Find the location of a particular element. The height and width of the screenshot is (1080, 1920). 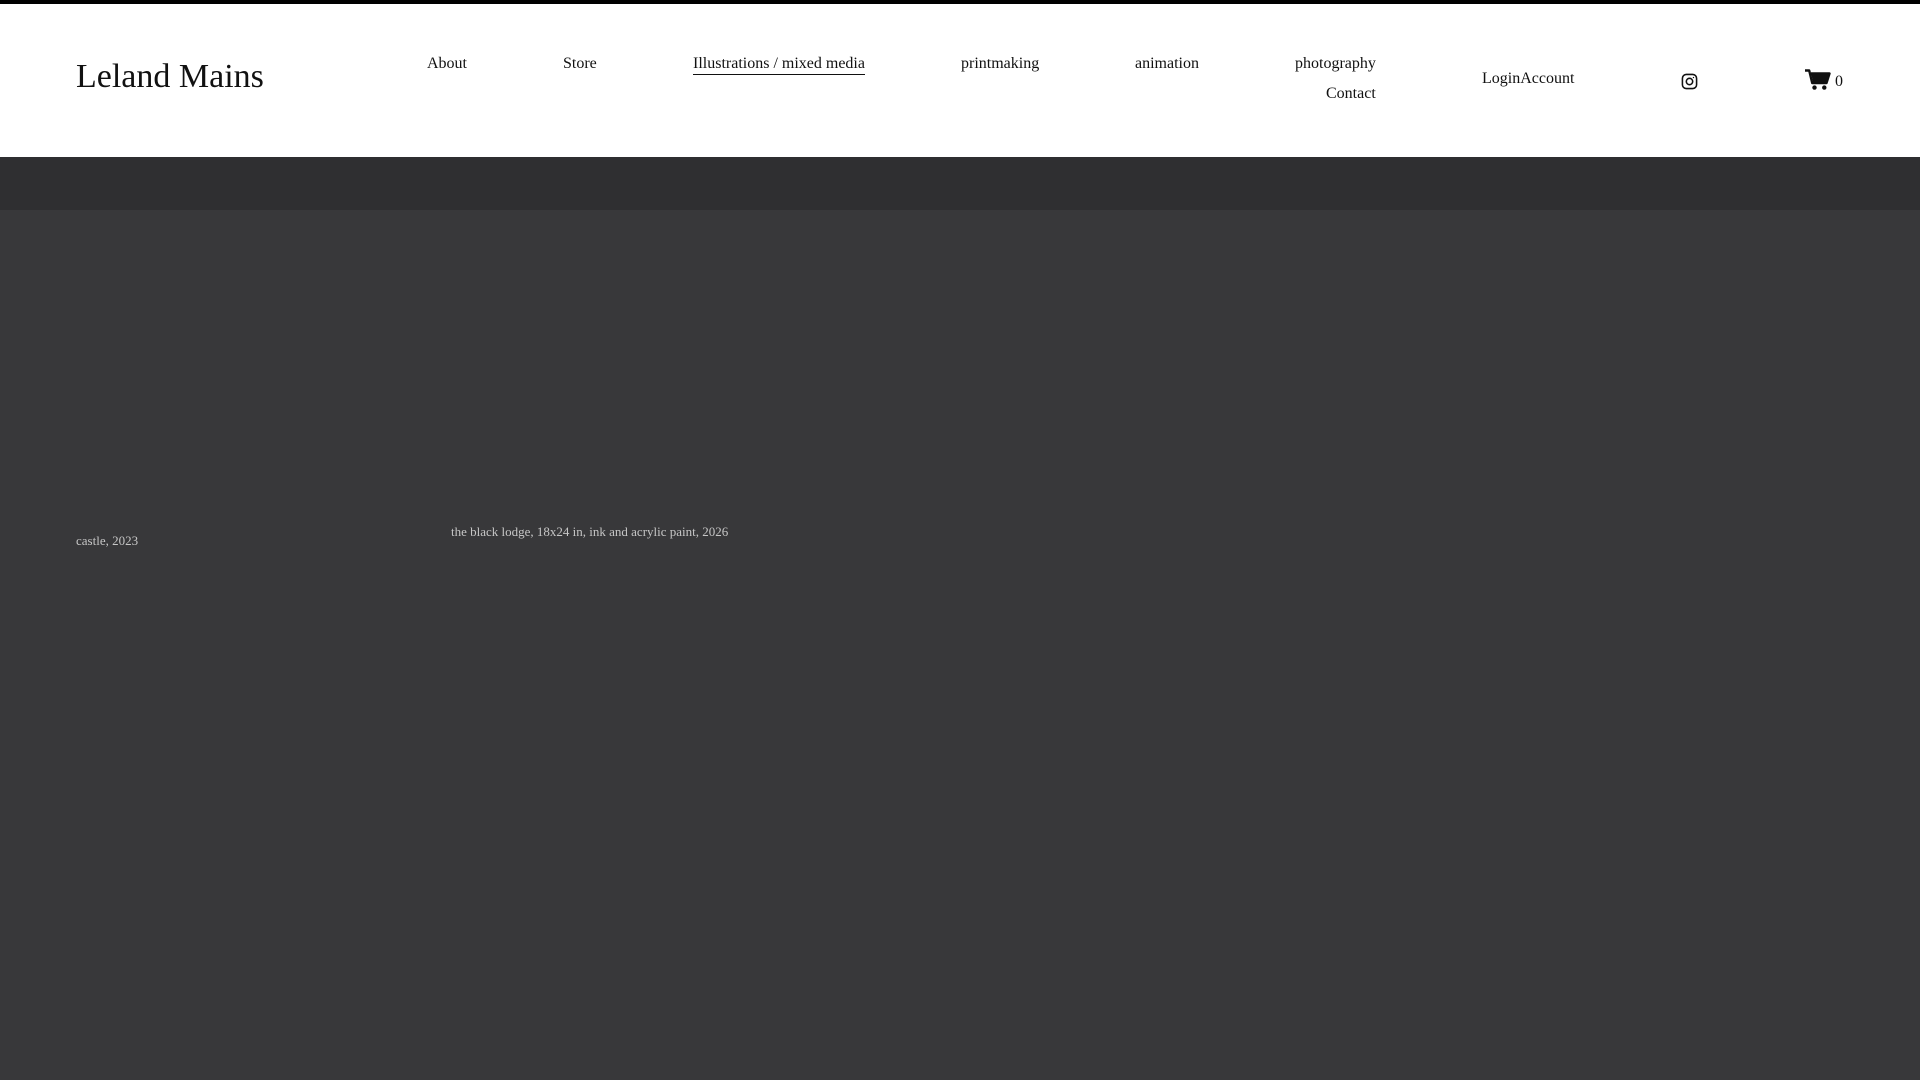

nav-link-about: About is located at coordinates (447, 63).